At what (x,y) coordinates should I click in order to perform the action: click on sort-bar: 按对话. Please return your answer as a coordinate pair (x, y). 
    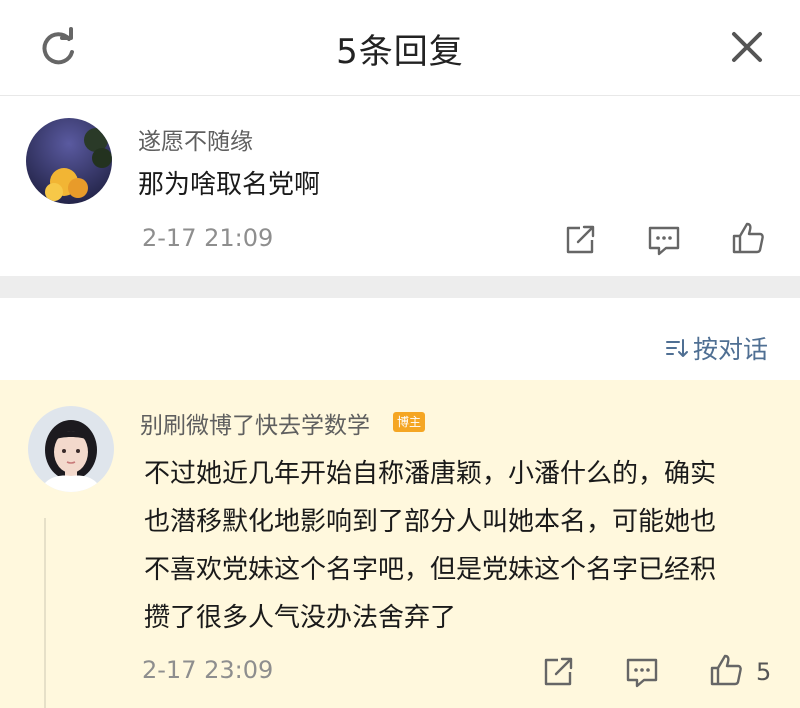
    Looking at the image, I should click on (400, 339).